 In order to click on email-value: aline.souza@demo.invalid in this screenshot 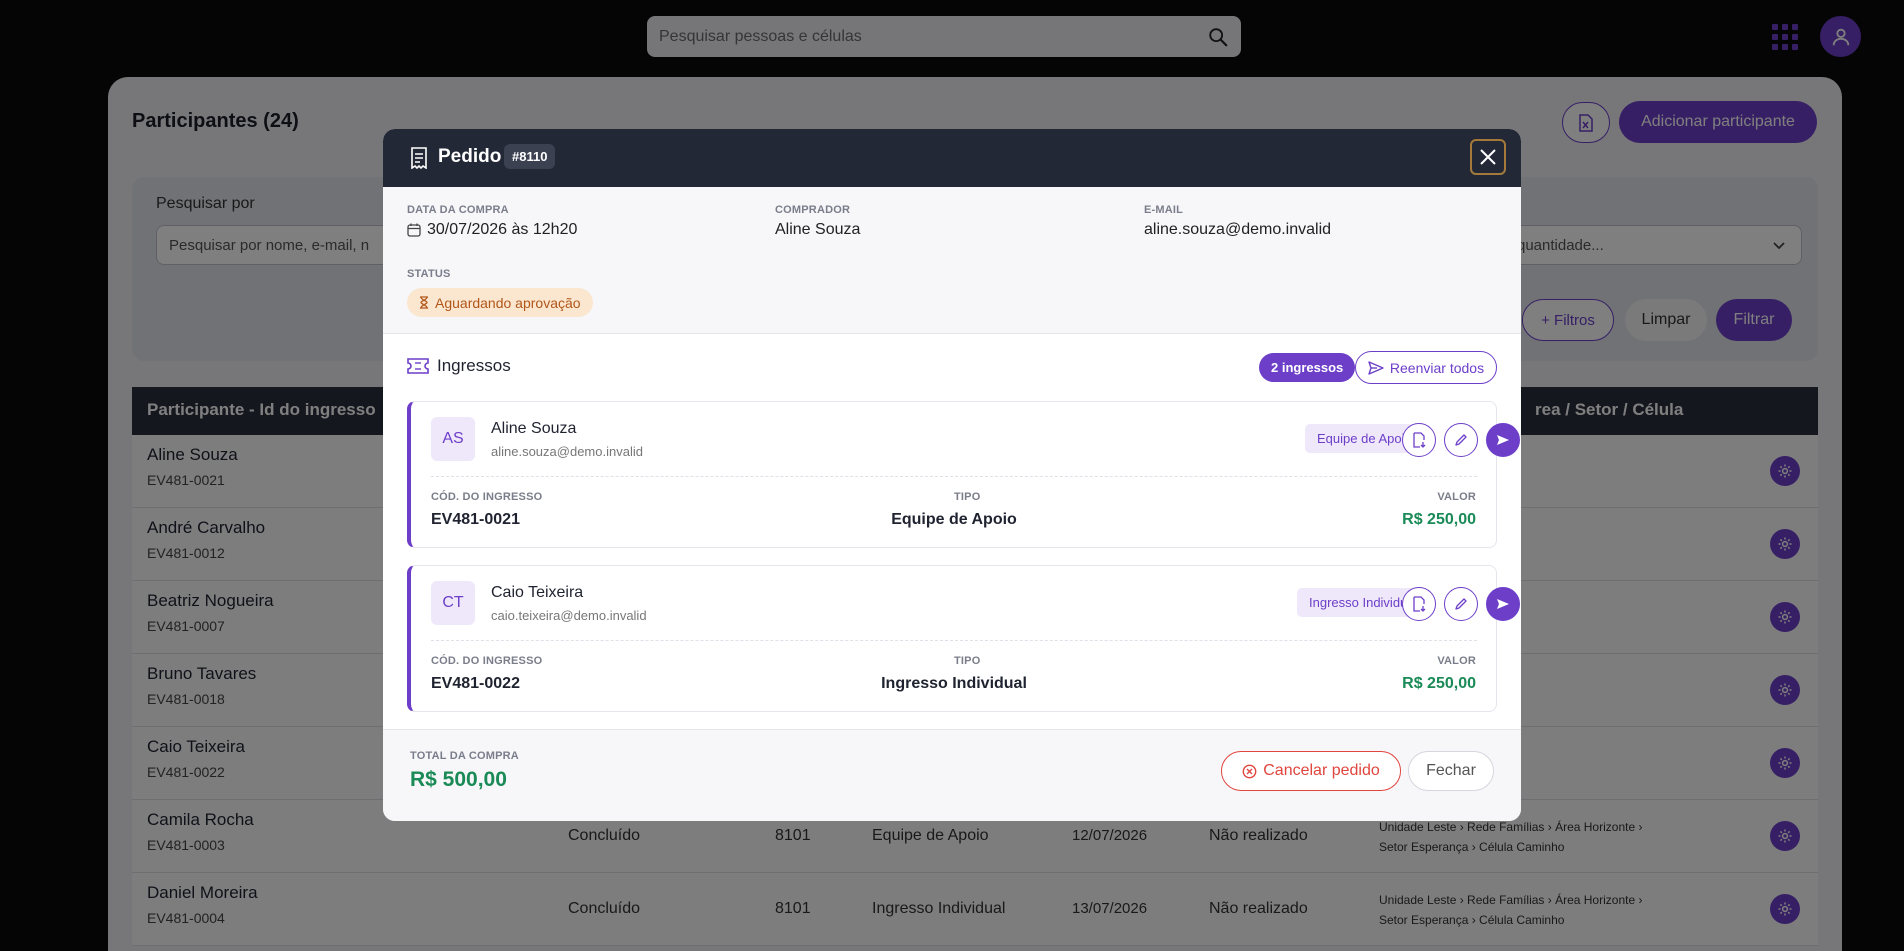, I will do `click(1238, 229)`.